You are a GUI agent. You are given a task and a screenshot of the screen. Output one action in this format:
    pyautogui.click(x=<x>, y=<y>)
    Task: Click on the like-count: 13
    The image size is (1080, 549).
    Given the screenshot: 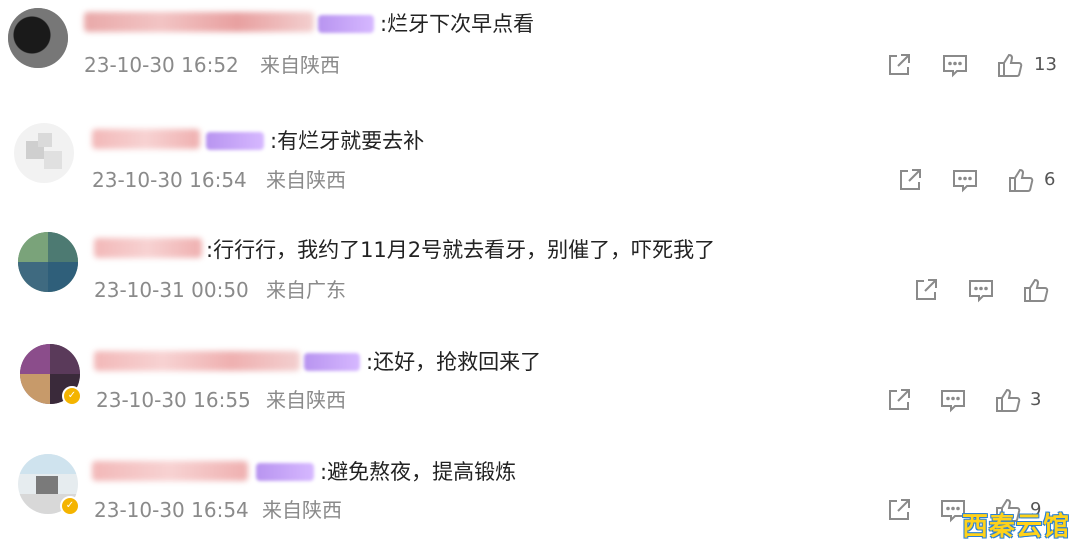 What is the action you would take?
    pyautogui.click(x=1045, y=64)
    